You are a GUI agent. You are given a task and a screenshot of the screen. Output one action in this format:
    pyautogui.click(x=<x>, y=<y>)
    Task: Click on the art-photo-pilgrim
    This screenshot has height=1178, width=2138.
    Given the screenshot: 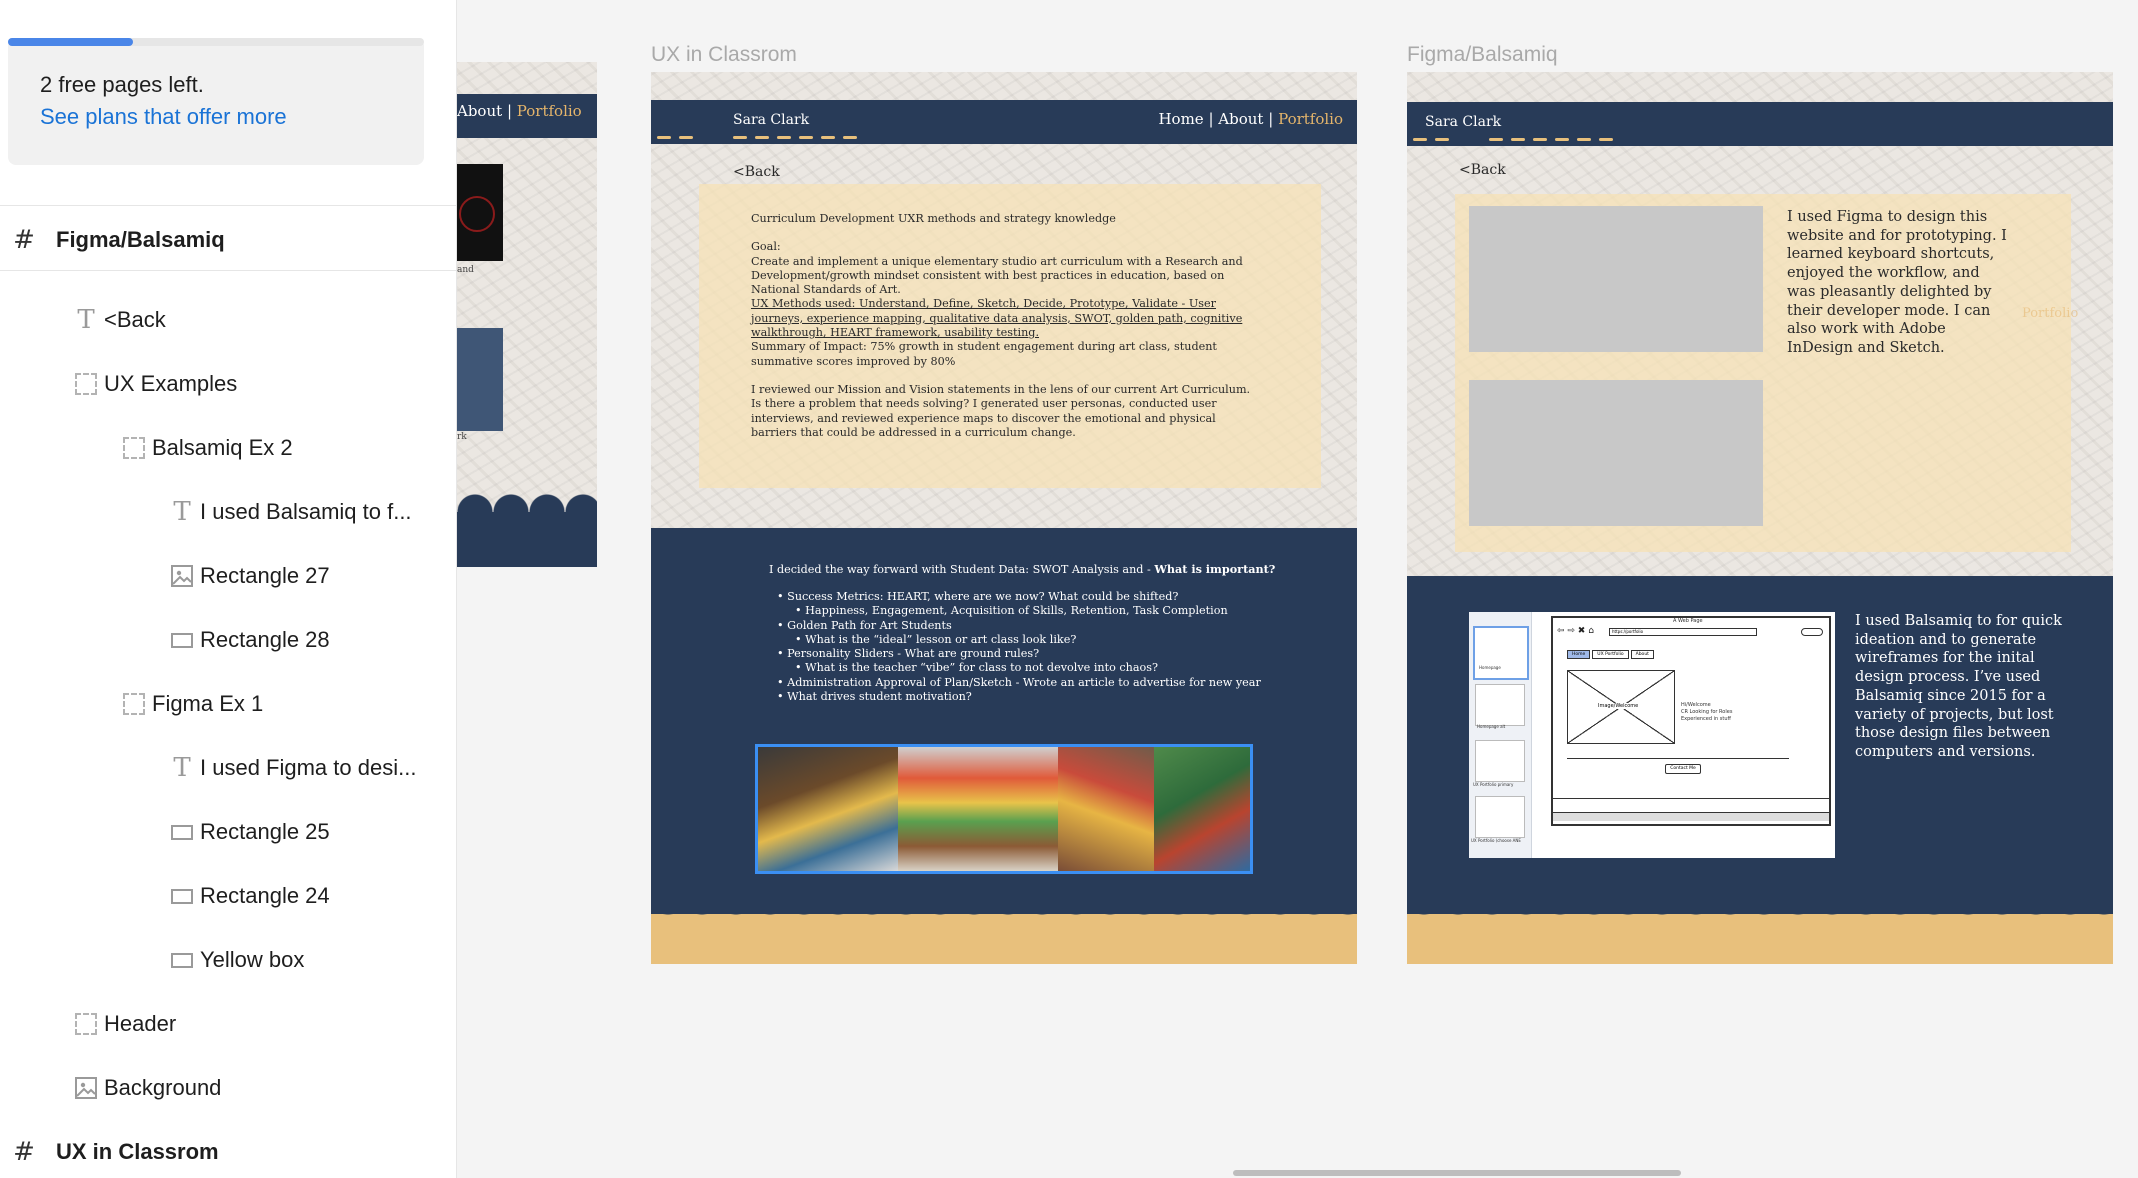 What is the action you would take?
    pyautogui.click(x=828, y=809)
    